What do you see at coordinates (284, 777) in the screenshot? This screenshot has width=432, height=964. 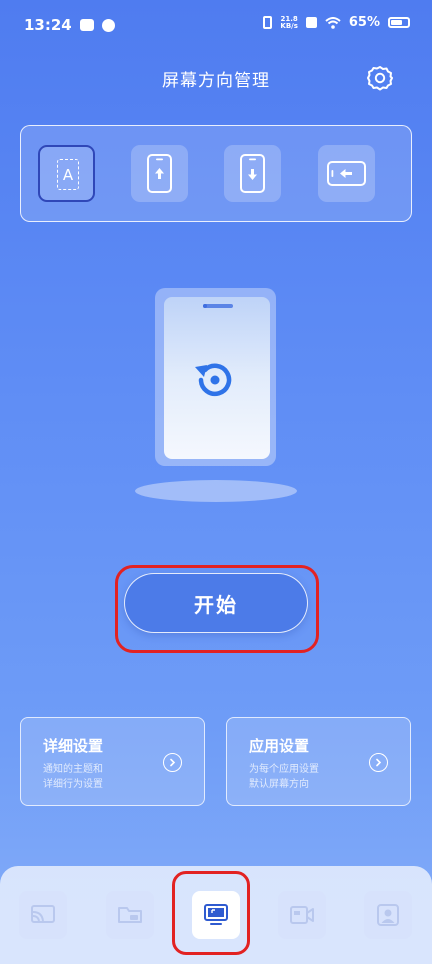 I see `app-settings-desc: 为每个应用设置 默认屏幕方向` at bounding box center [284, 777].